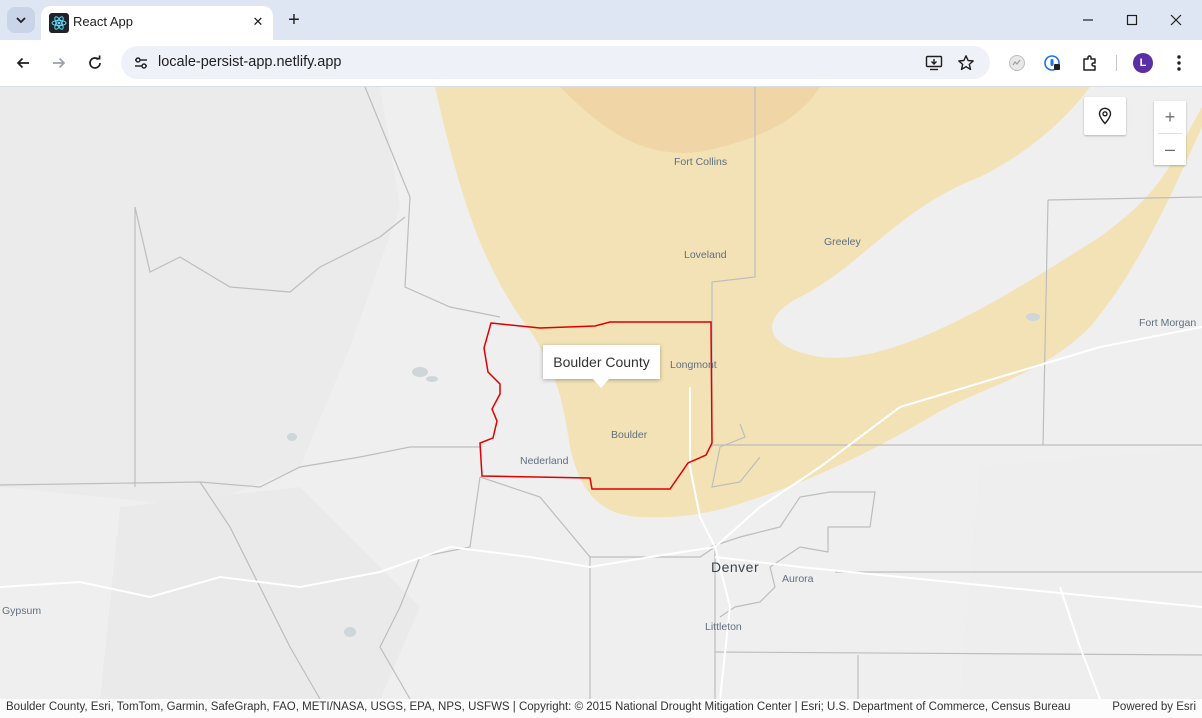 This screenshot has height=718, width=1202. Describe the element at coordinates (629, 435) in the screenshot. I see `place-label-boulder: Boulder` at that location.